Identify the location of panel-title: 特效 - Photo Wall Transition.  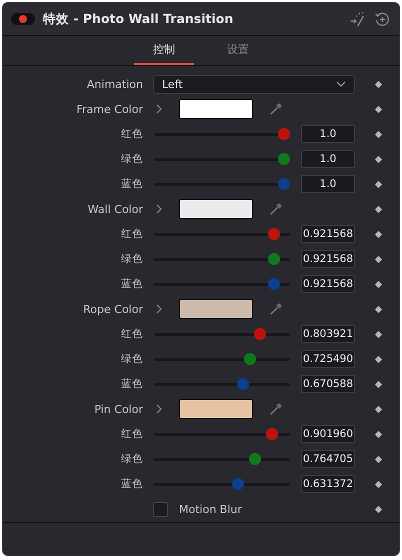
(138, 19).